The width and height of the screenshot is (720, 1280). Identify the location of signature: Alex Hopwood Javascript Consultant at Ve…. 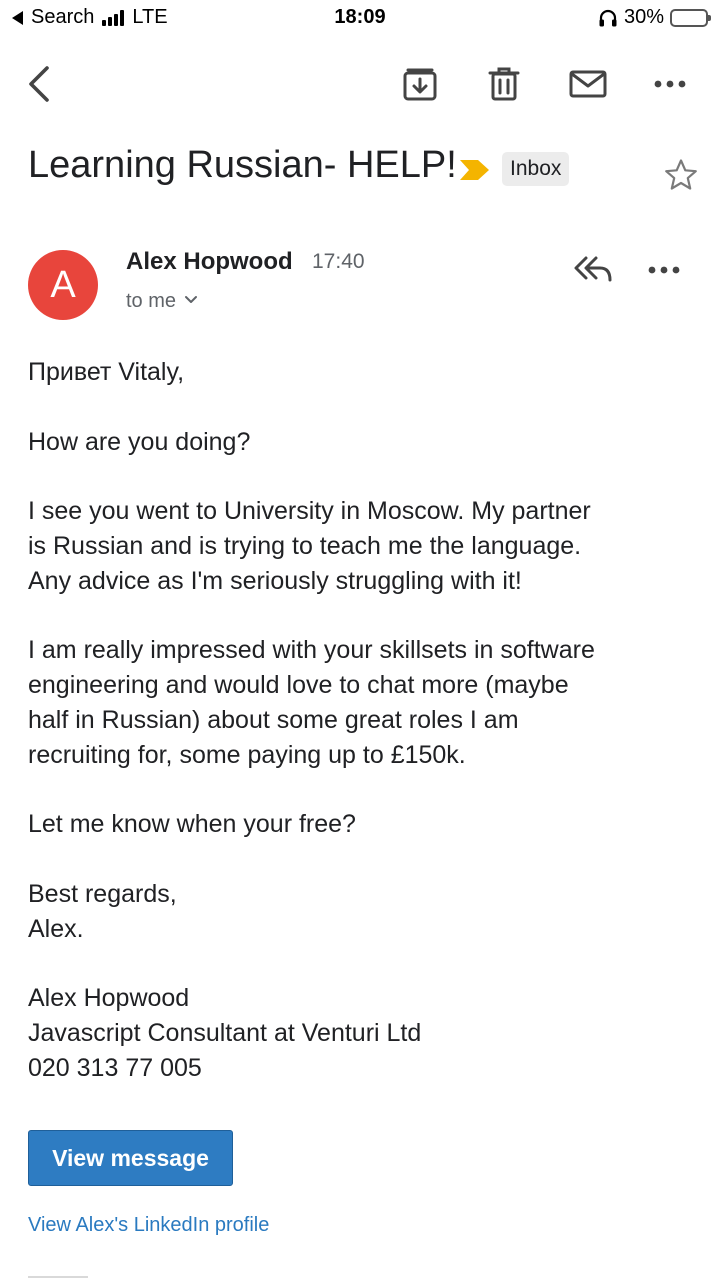
(363, 1033).